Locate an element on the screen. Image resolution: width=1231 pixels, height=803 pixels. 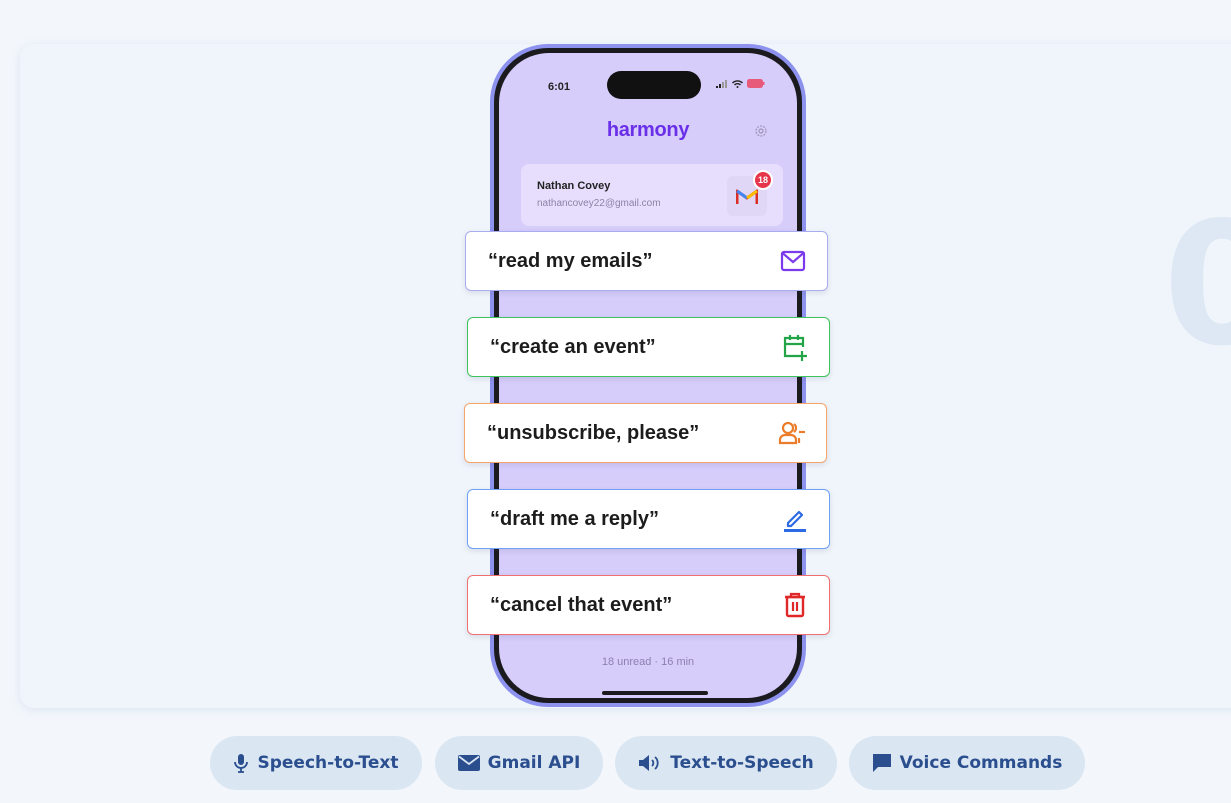
signal-icon is located at coordinates (721, 83).